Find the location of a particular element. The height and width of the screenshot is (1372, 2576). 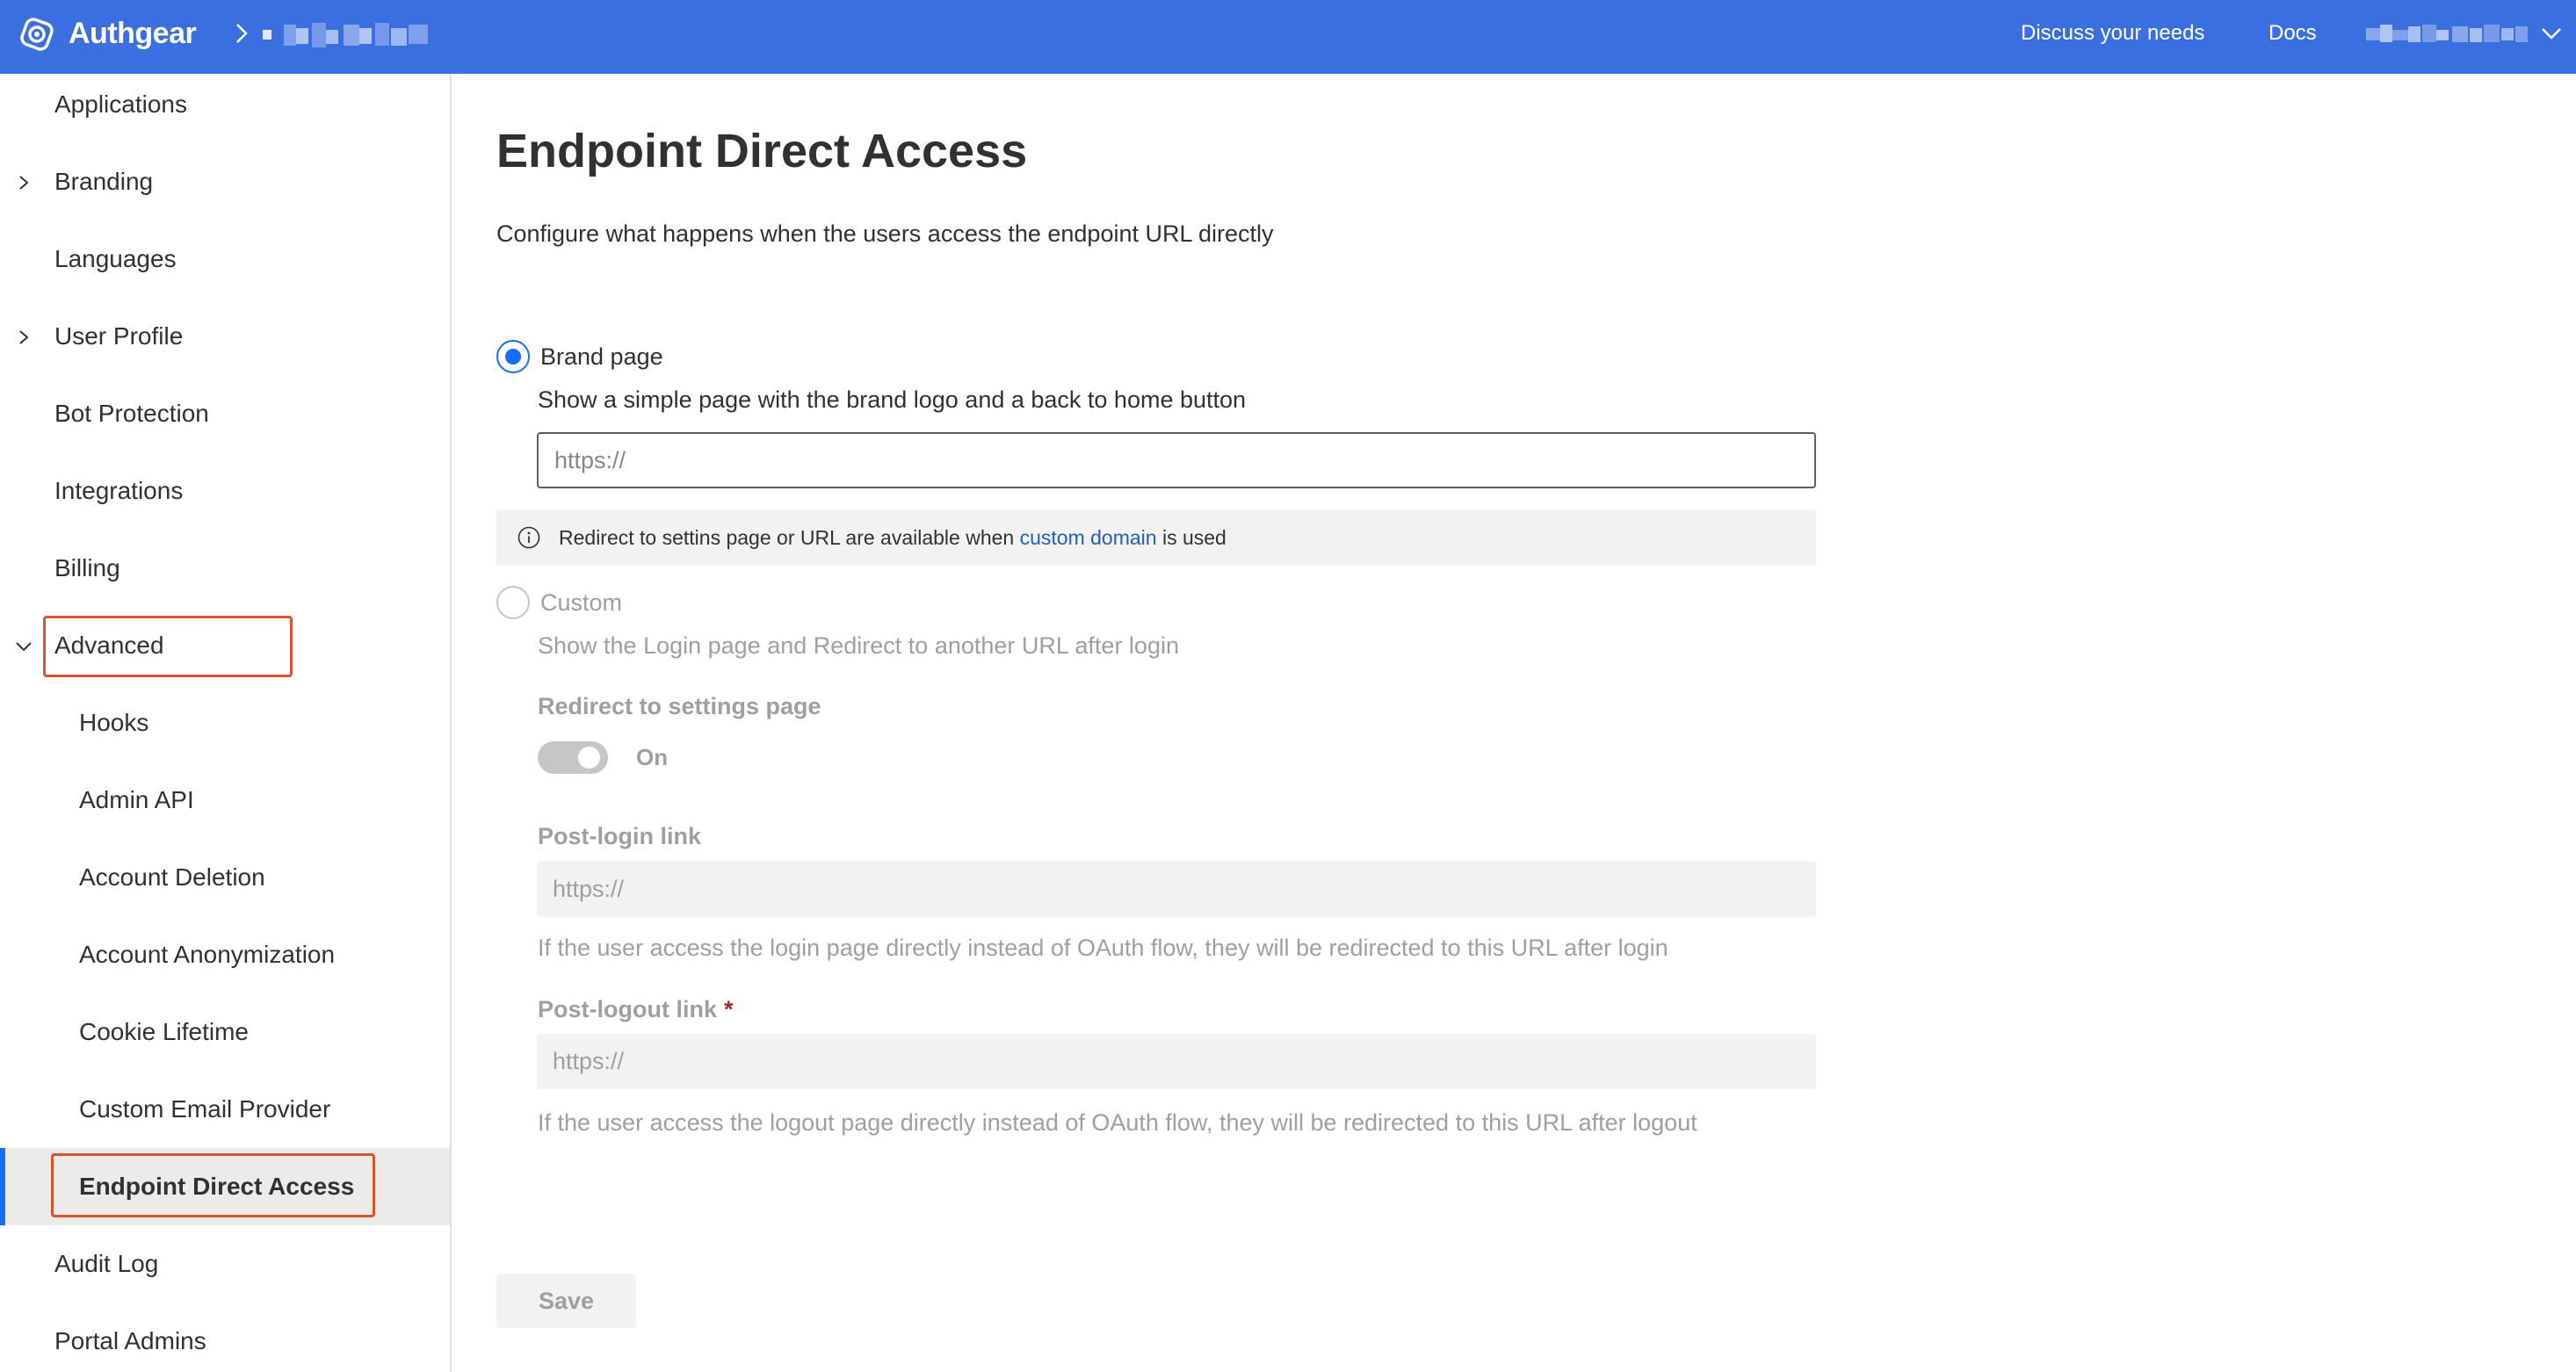

sidebar-item-endpoint-direct-access: Endpoint Direct Access is located at coordinates (225, 1186).